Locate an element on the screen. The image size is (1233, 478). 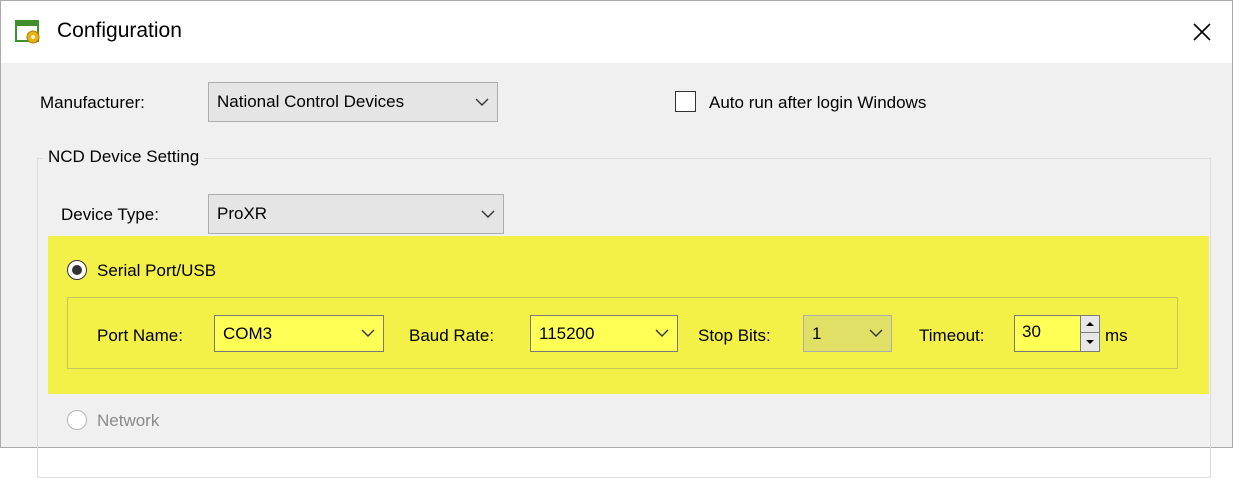
stop-bits-label: Stop Bits: is located at coordinates (734, 335).